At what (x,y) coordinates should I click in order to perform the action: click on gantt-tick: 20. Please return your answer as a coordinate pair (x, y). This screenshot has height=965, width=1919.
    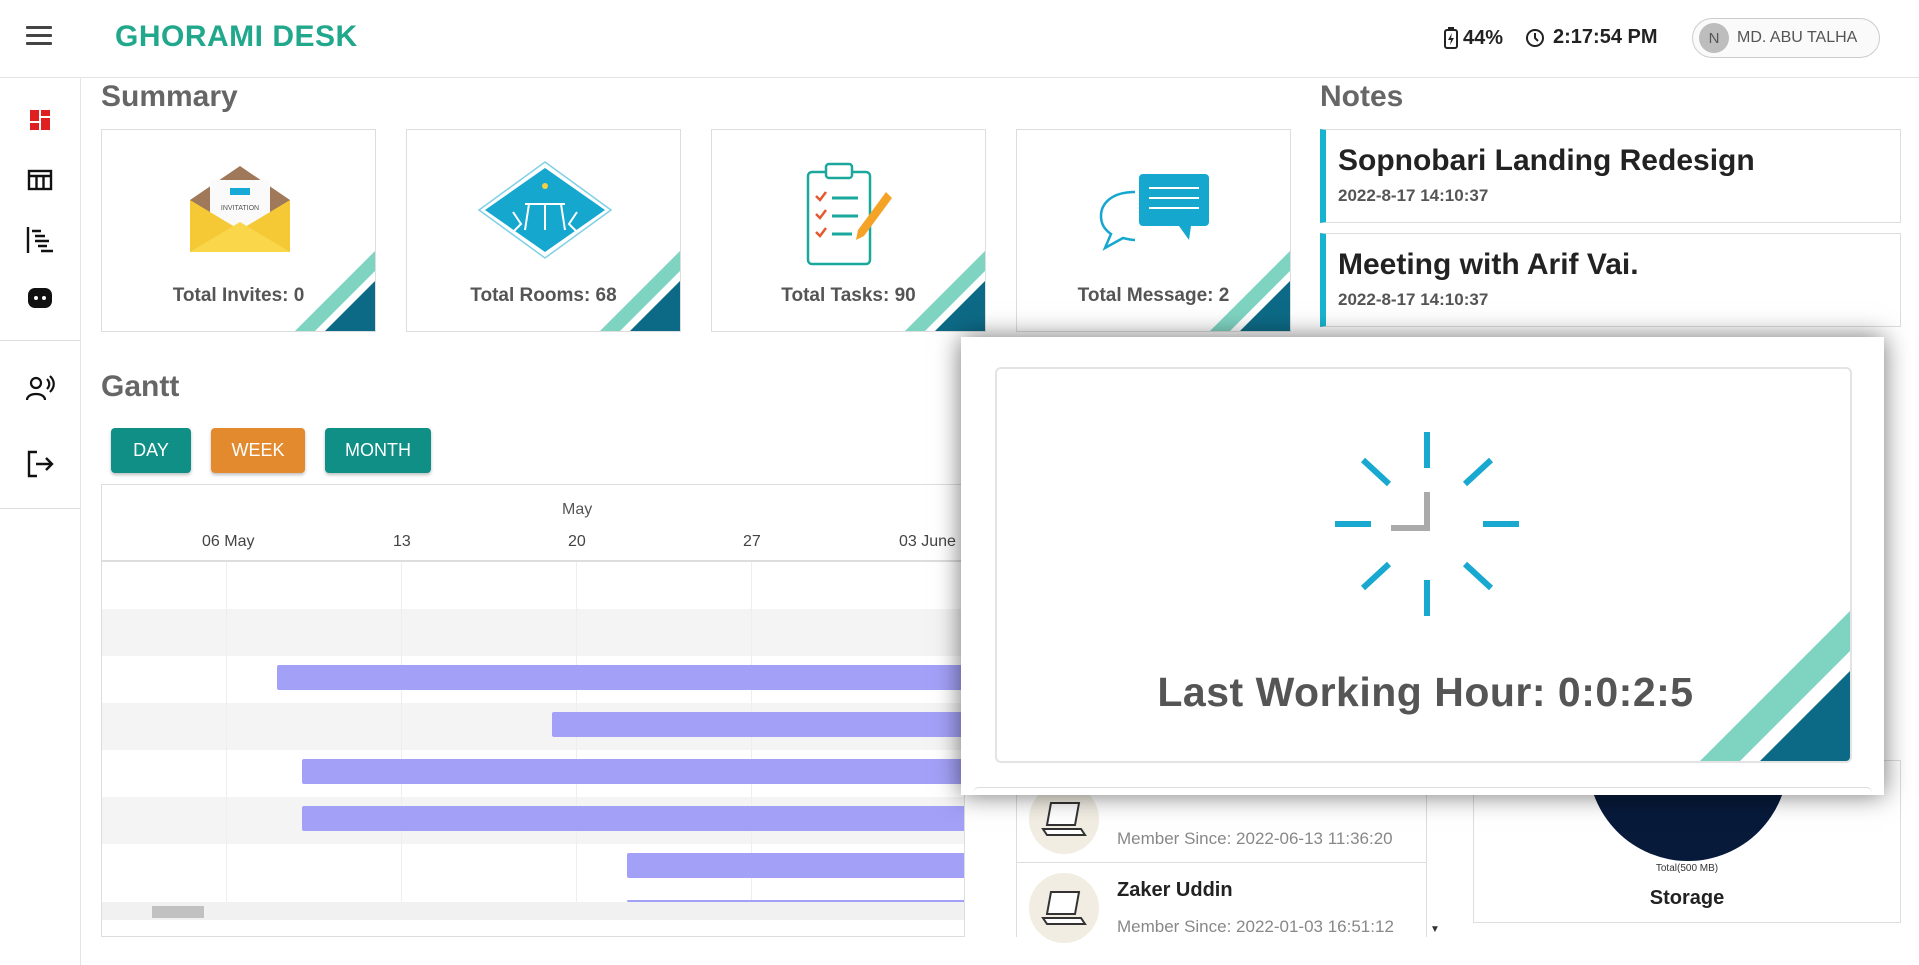
    Looking at the image, I should click on (577, 541).